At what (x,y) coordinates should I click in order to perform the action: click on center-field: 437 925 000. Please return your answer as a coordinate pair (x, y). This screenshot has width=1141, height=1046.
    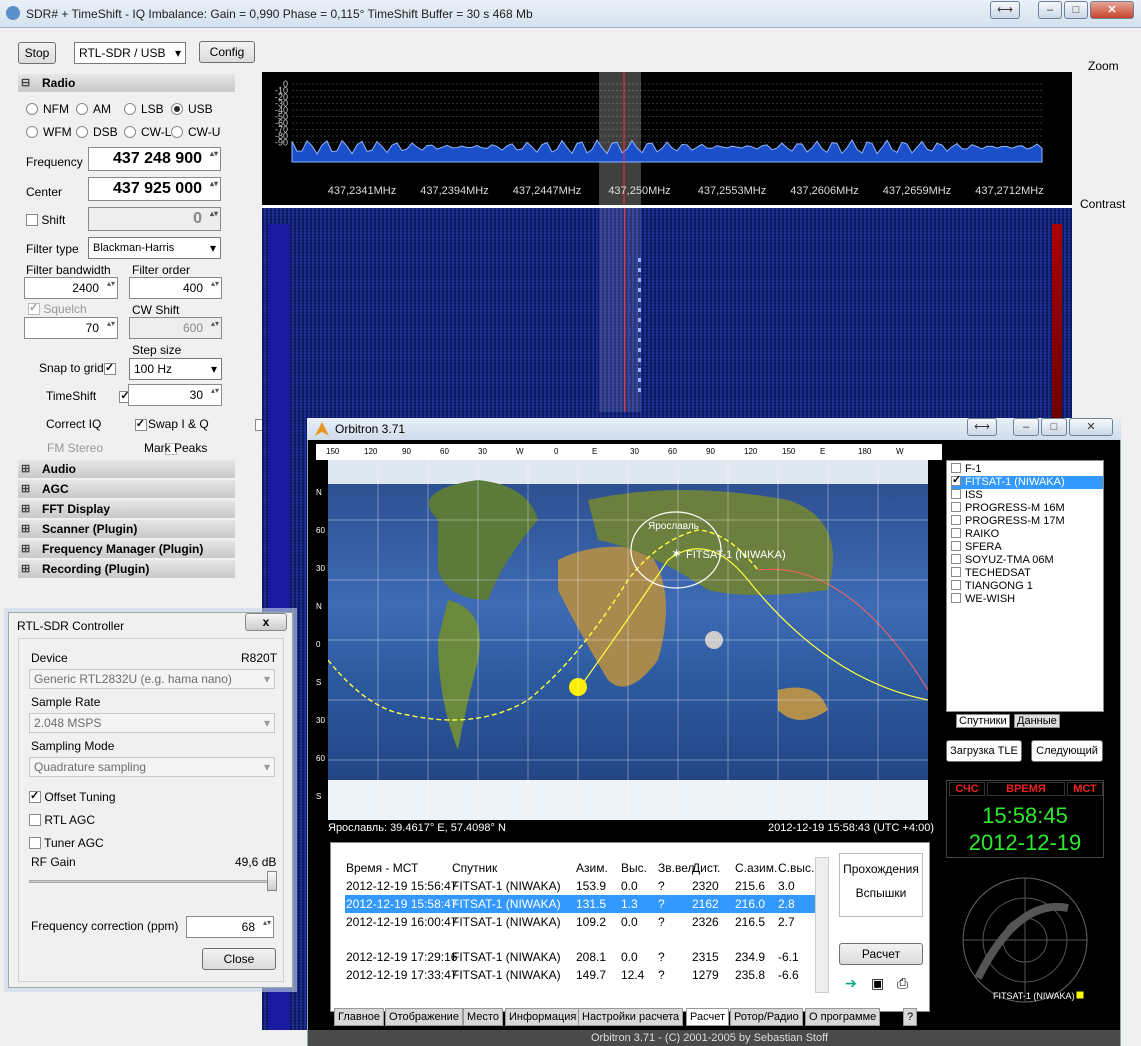
    Looking at the image, I should click on (154, 189).